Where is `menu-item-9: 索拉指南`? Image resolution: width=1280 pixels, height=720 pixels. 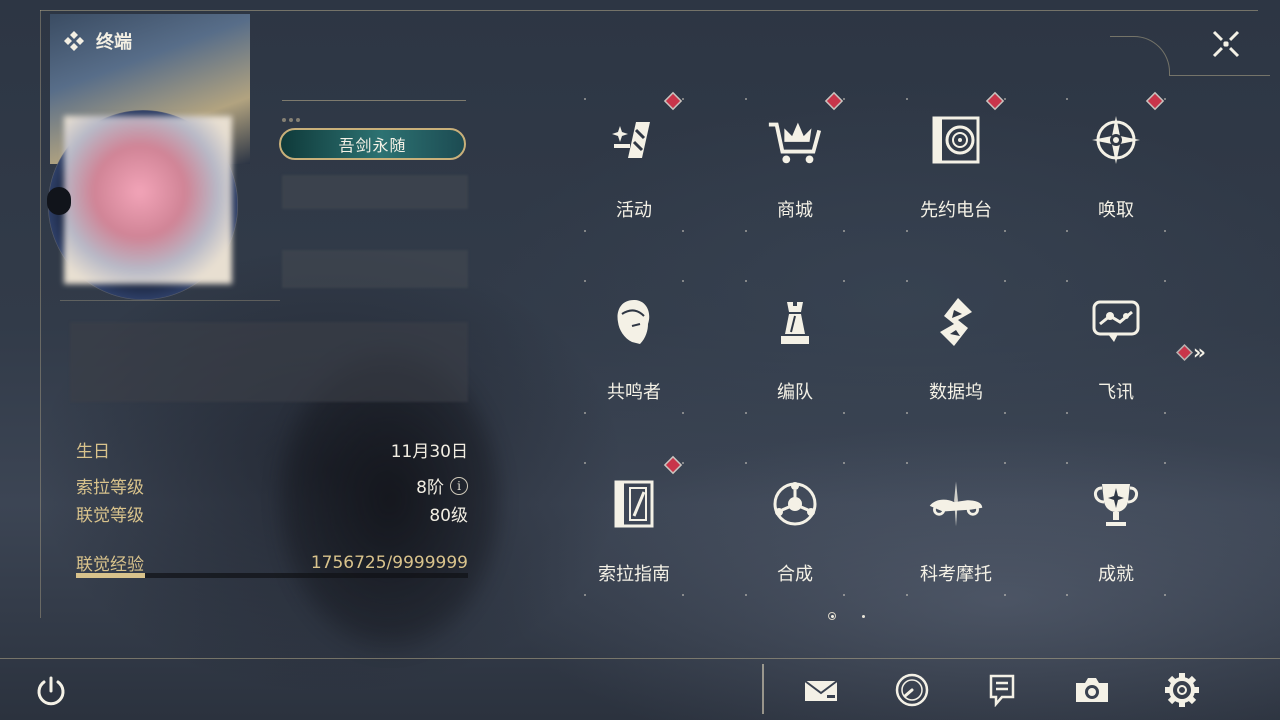
menu-item-9: 索拉指南 is located at coordinates (634, 541).